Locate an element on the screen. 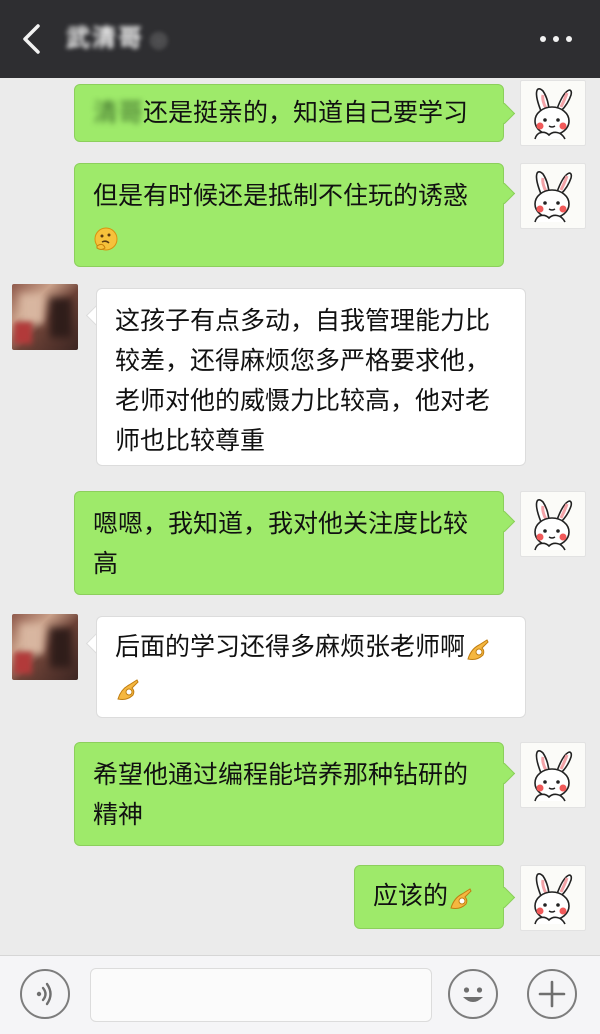 The image size is (600, 1034). voice-button is located at coordinates (45, 994).